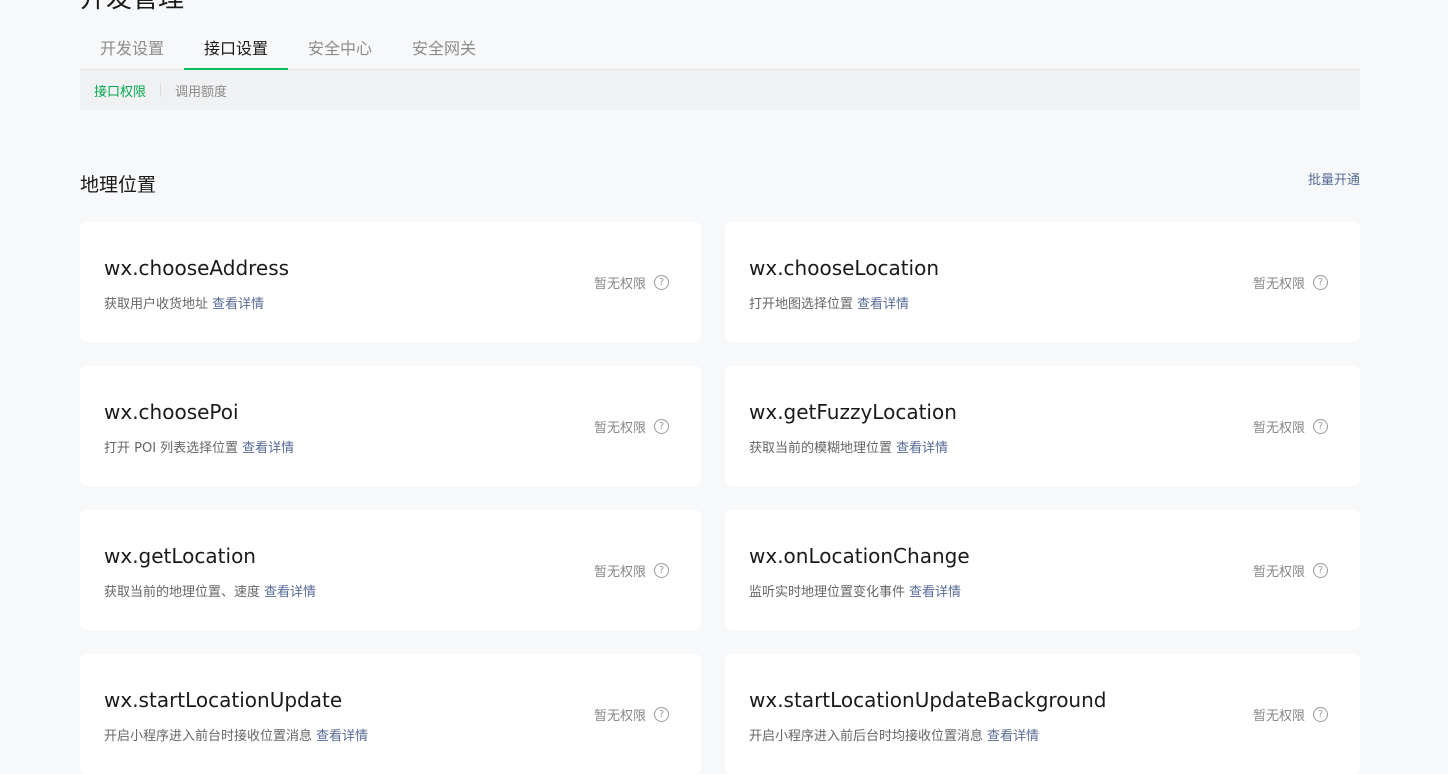 The height and width of the screenshot is (774, 1448). Describe the element at coordinates (171, 448) in the screenshot. I see `api-desc-text: 打开 POI 列表选择位置` at that location.